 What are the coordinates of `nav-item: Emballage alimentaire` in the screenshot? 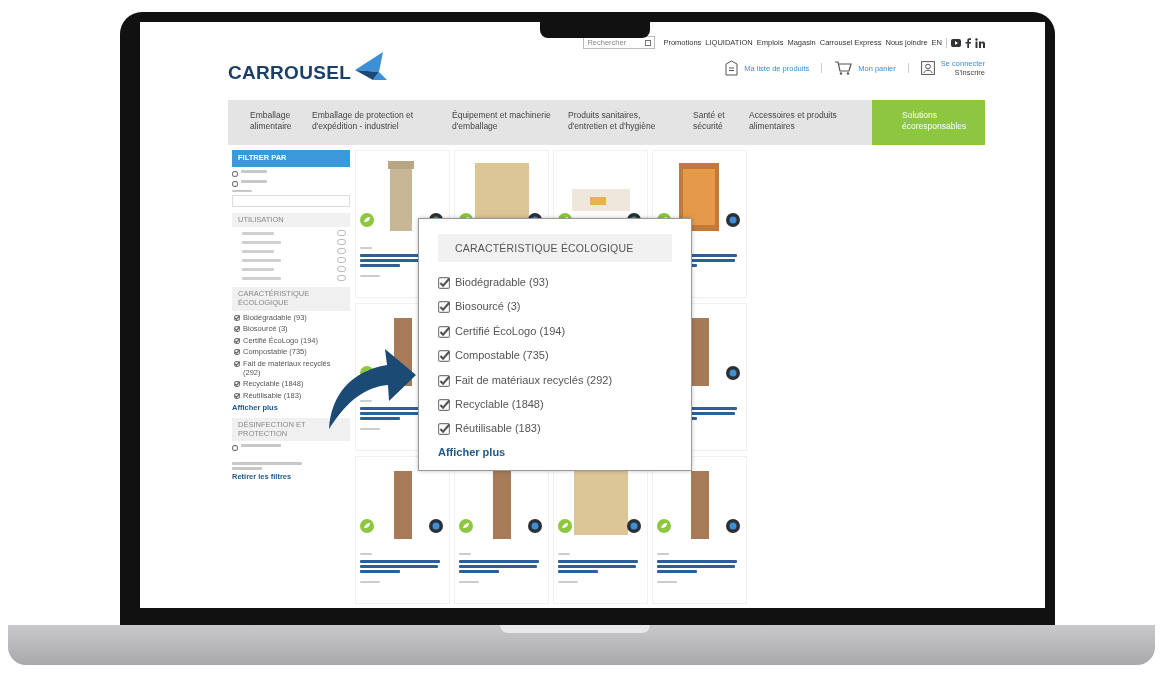 It's located at (273, 122).